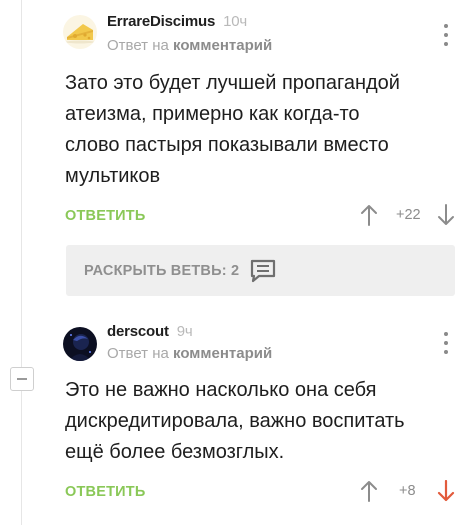  Describe the element at coordinates (138, 331) in the screenshot. I see `author-name: derscout` at that location.